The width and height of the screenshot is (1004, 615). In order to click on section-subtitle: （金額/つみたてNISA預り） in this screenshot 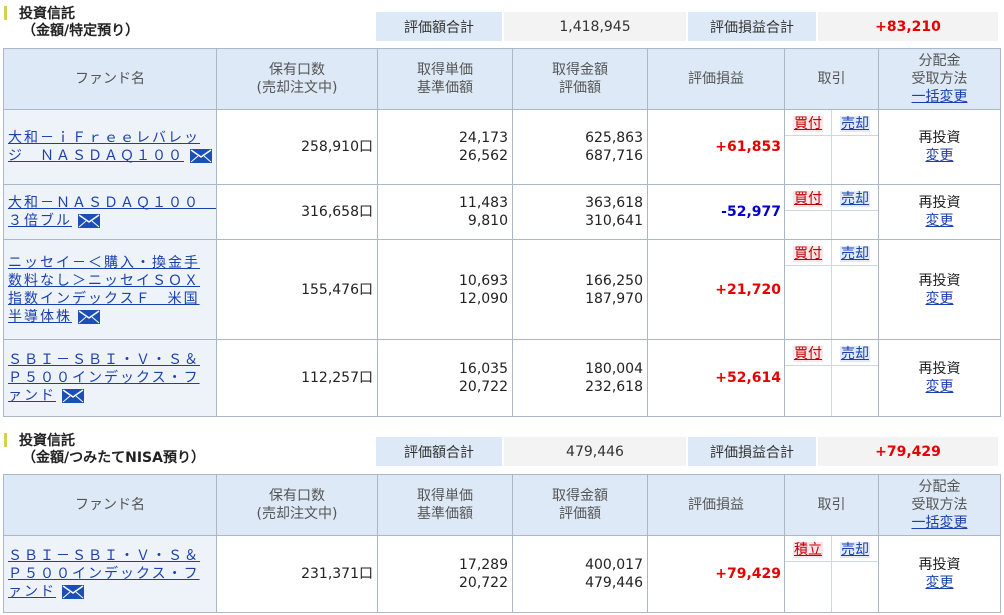, I will do `click(113, 458)`.